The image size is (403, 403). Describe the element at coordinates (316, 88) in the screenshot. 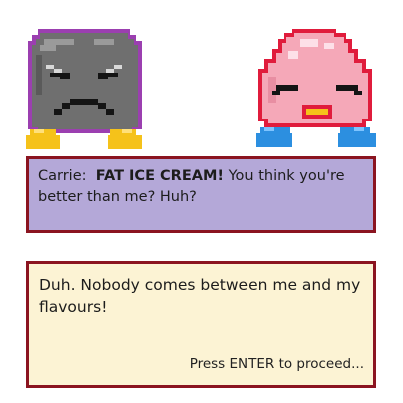

I see `fat-ice-cream-icon` at that location.